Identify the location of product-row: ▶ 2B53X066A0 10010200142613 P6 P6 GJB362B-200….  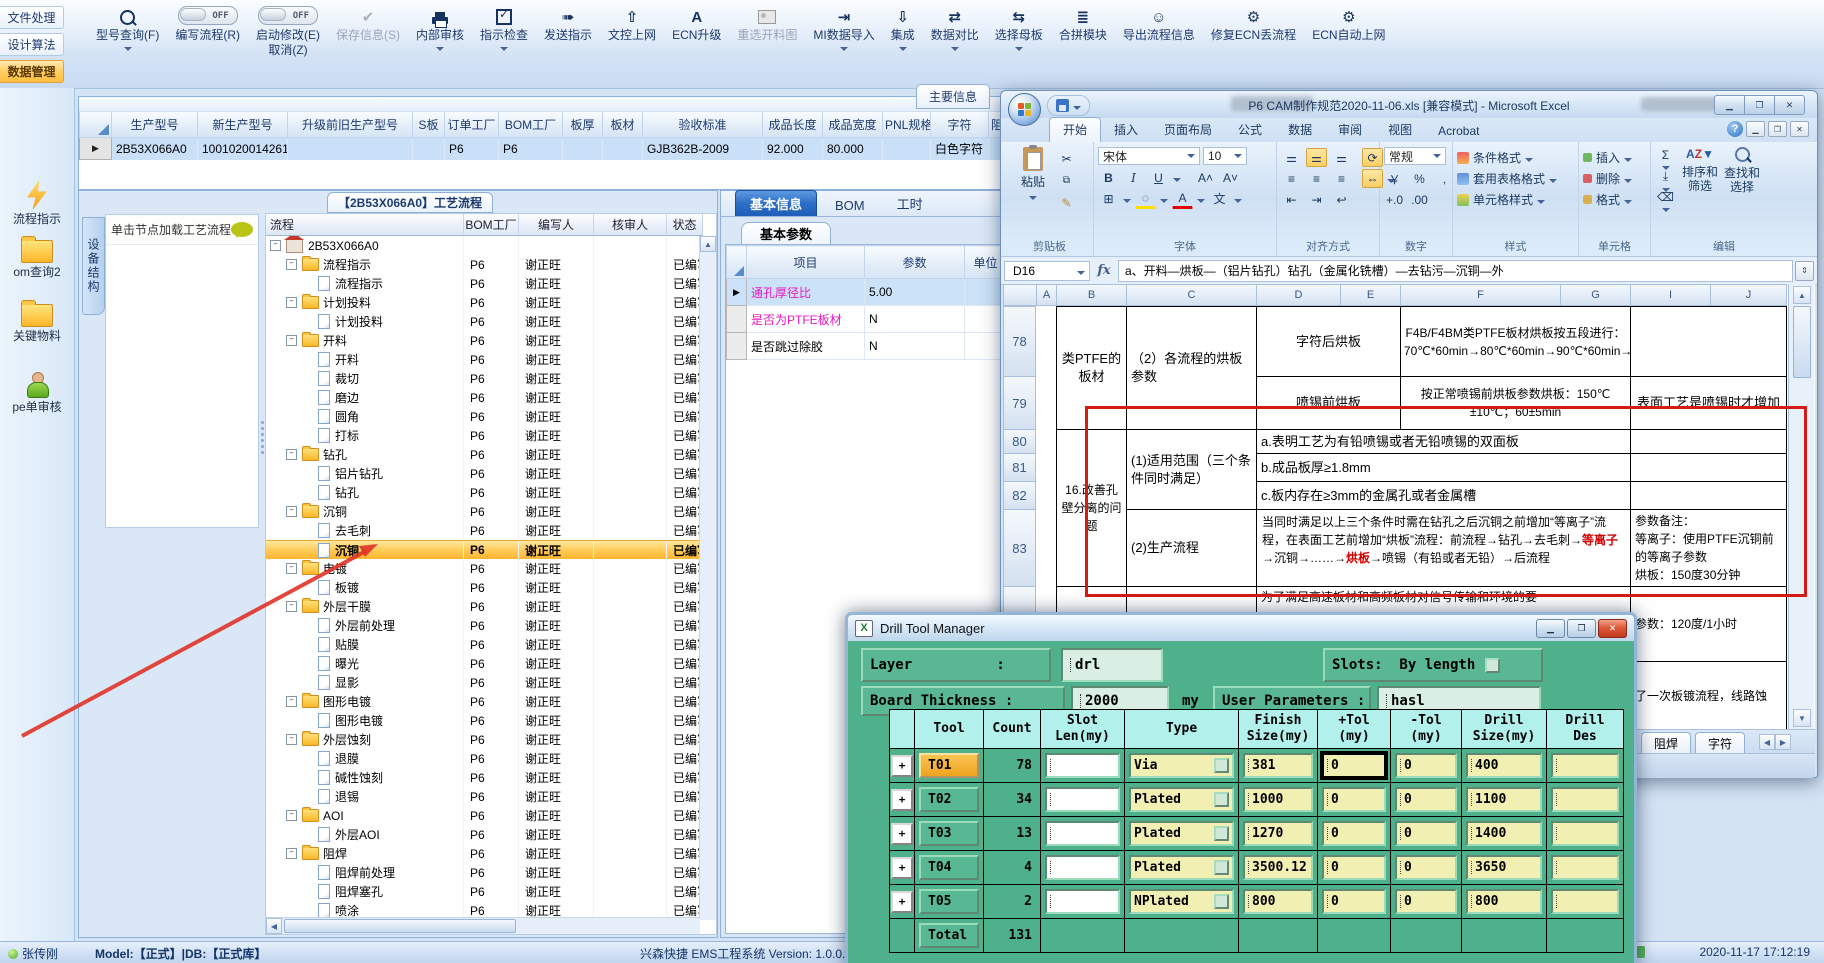
(540, 148).